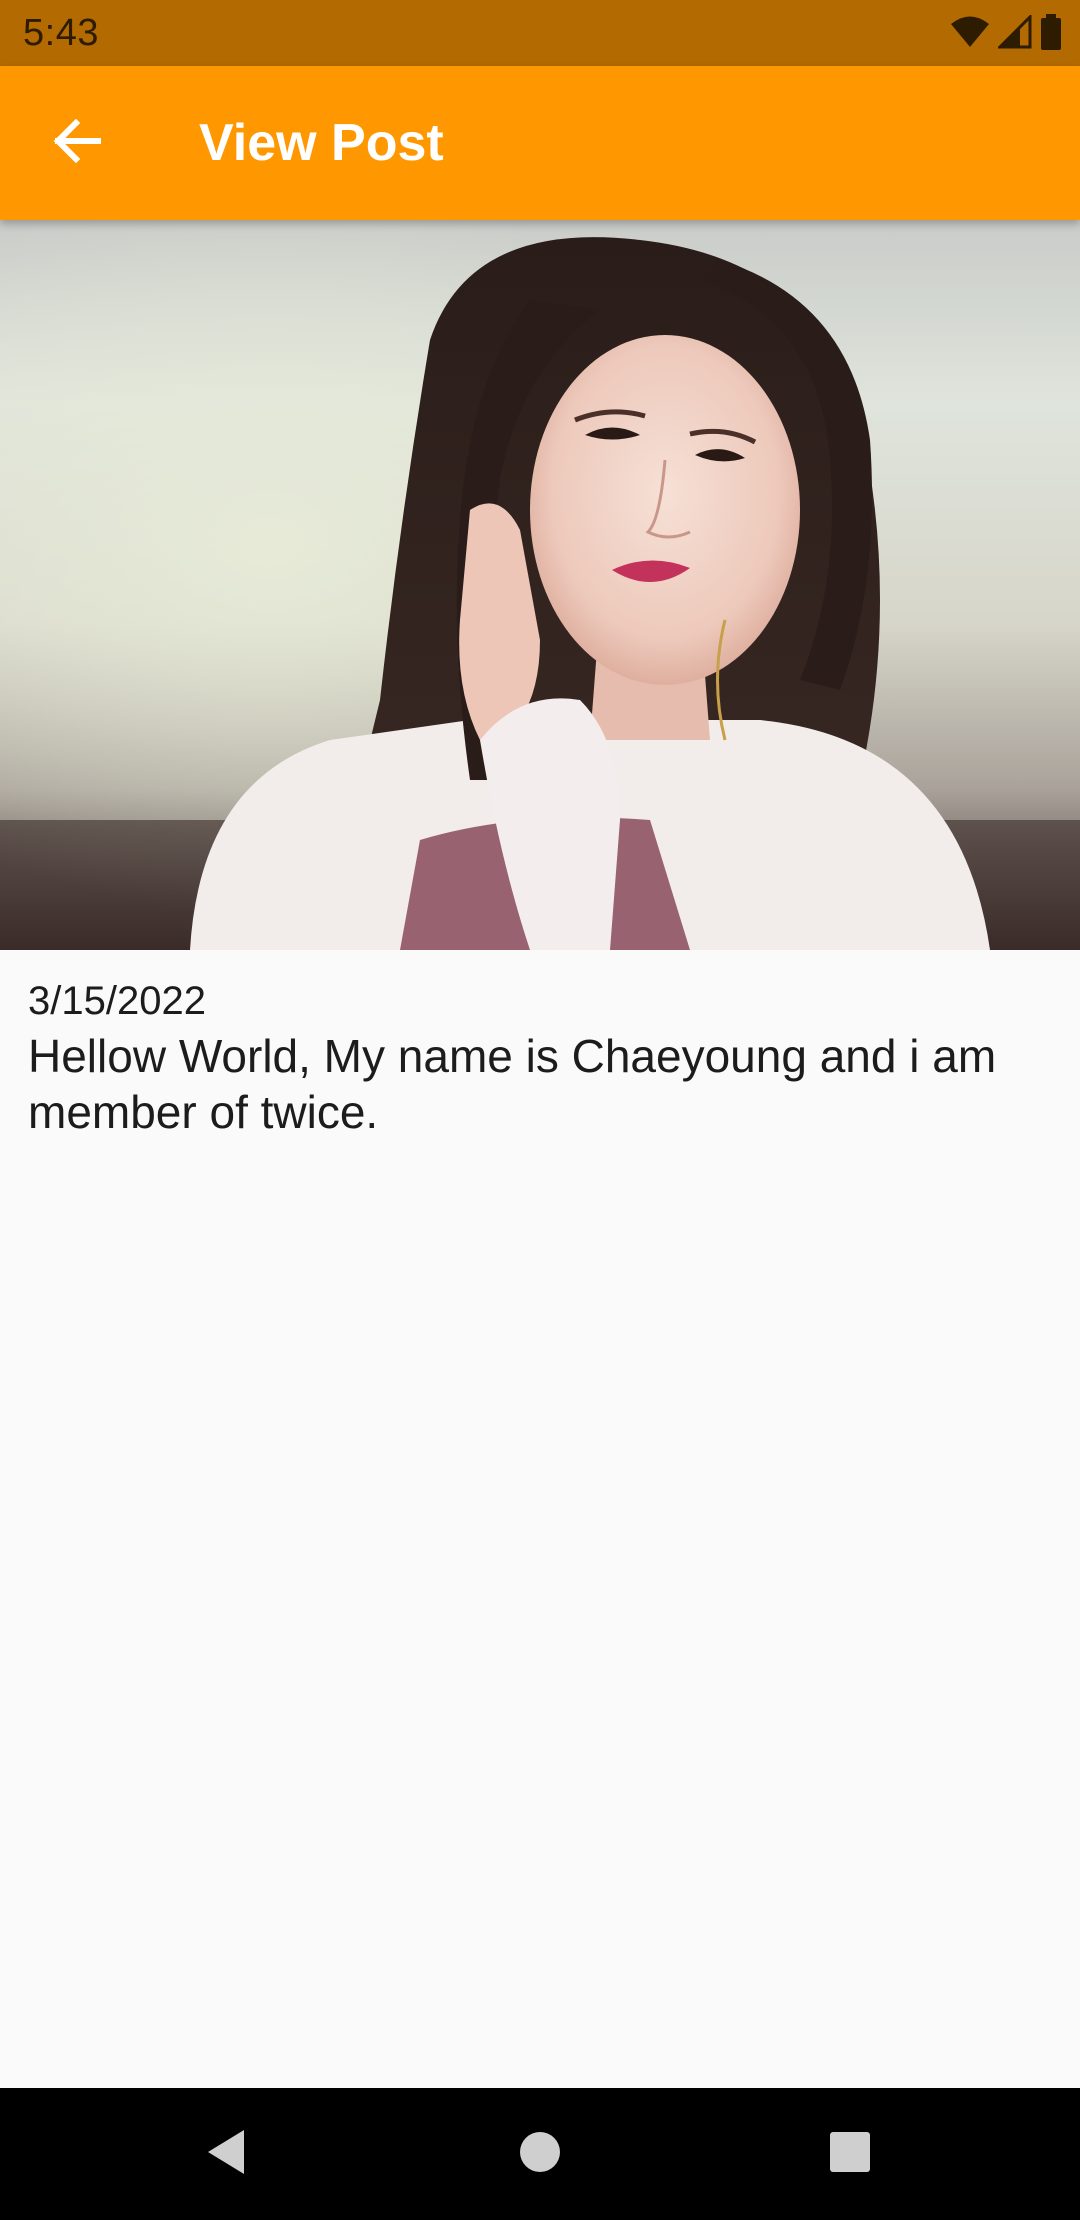 This screenshot has height=2220, width=1080. What do you see at coordinates (61, 33) in the screenshot?
I see `status-time: 5:43` at bounding box center [61, 33].